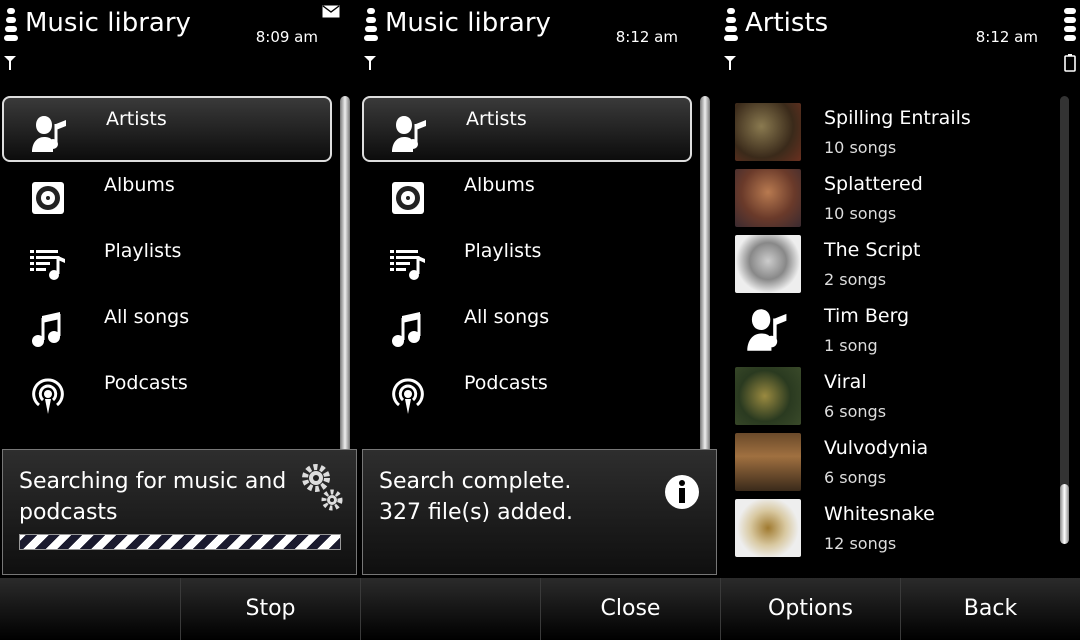  I want to click on clock: 8:09 am, so click(286, 37).